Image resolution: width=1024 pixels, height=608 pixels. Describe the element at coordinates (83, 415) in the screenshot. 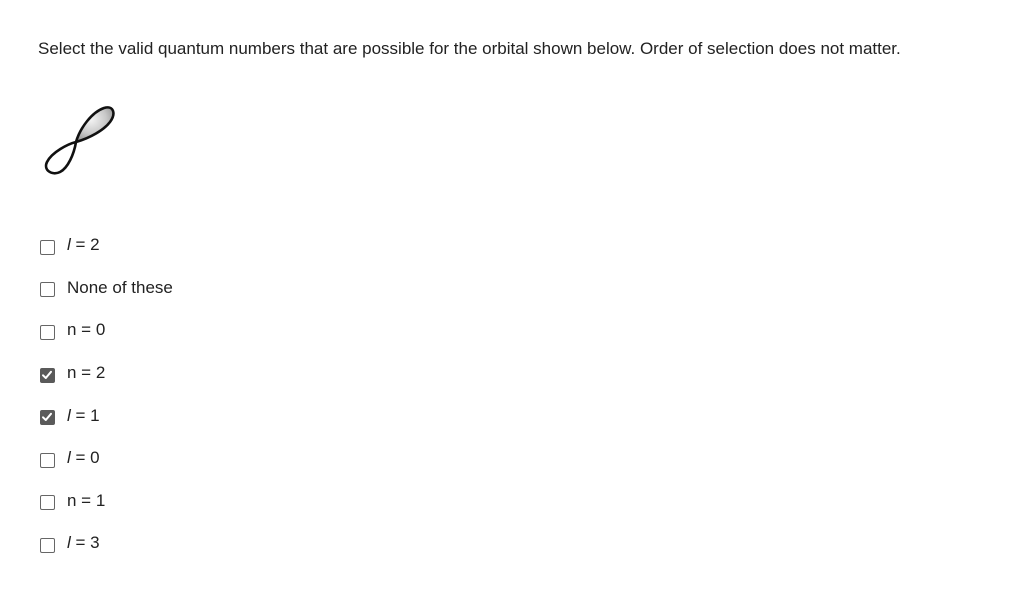

I see `option-label: l = 1` at that location.